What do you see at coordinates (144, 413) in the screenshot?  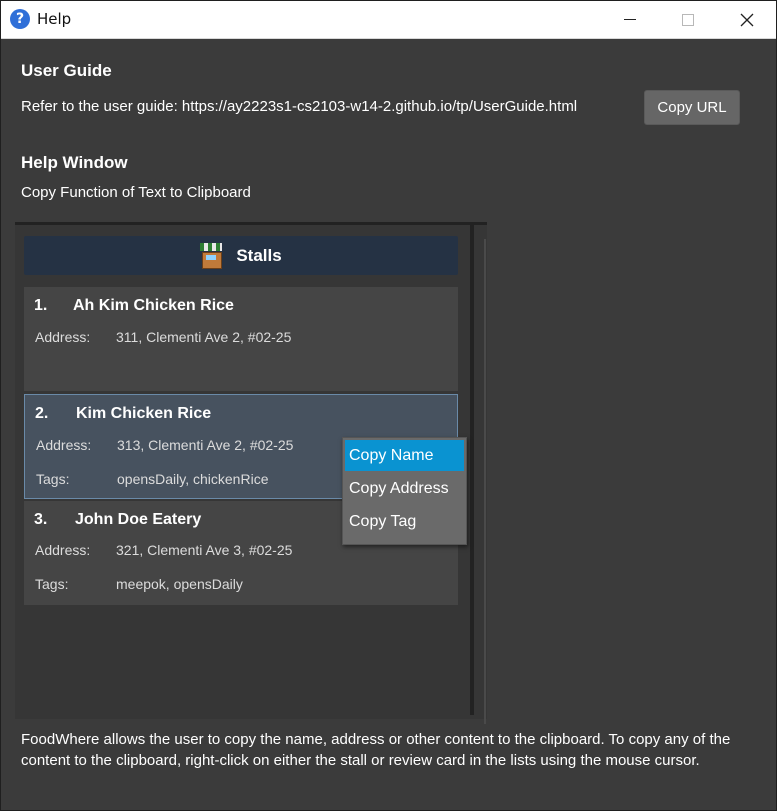 I see `card-name: Kim Chicken Rice` at bounding box center [144, 413].